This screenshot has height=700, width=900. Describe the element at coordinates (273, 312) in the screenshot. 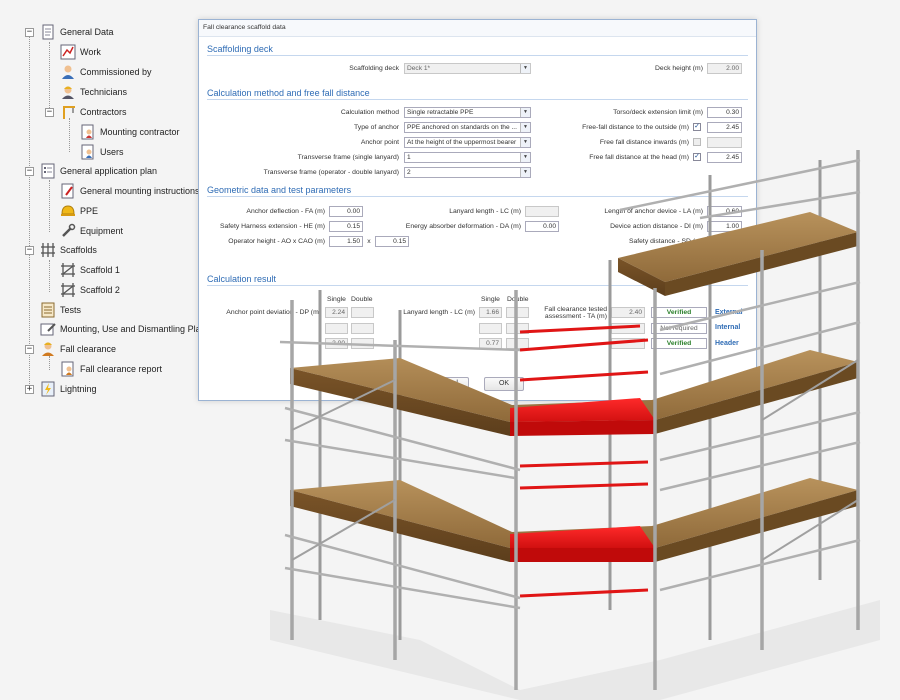

I see `anchor-deviation-label: Anchor point deviation - DP (m)` at that location.